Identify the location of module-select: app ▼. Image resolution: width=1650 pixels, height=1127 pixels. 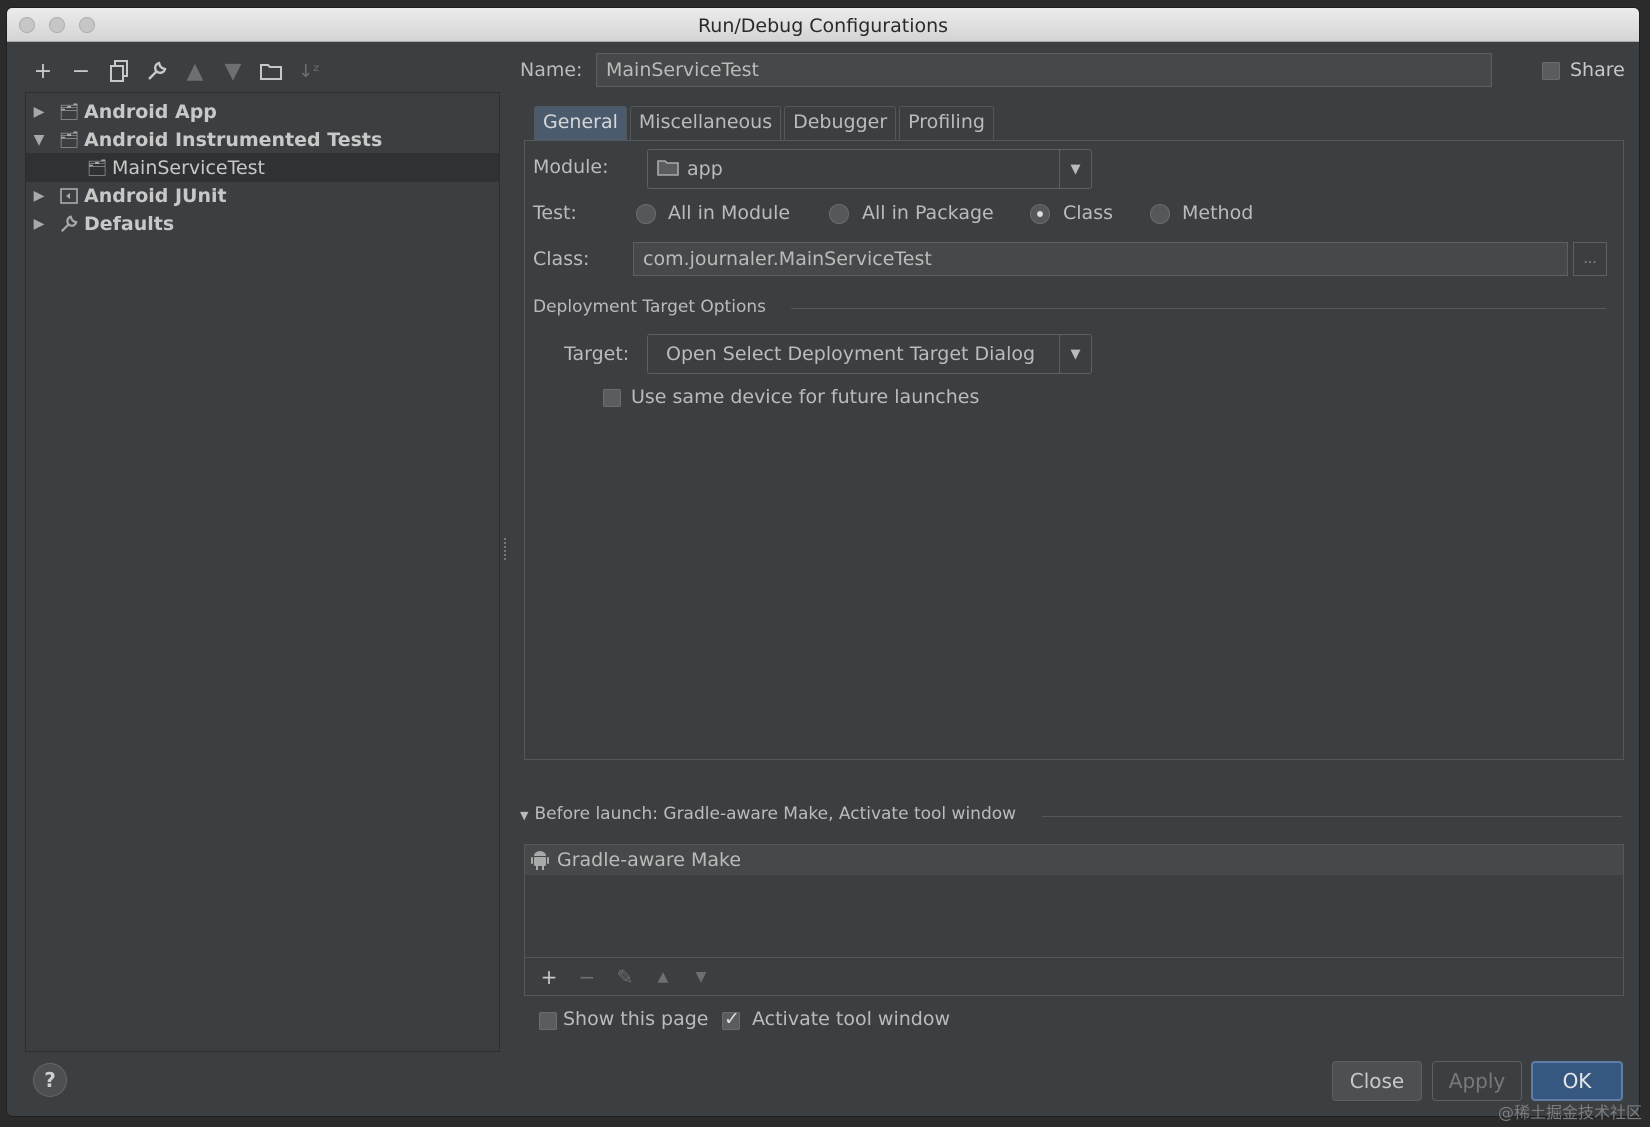
(869, 169).